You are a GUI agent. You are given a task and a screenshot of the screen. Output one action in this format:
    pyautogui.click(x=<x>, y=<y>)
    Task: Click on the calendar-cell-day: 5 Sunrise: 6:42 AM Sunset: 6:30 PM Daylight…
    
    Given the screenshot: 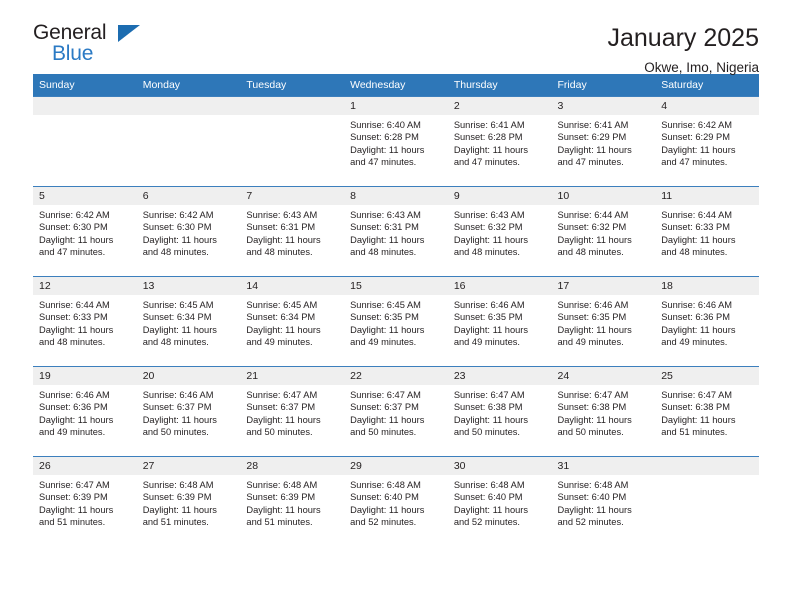 What is the action you would take?
    pyautogui.click(x=85, y=231)
    